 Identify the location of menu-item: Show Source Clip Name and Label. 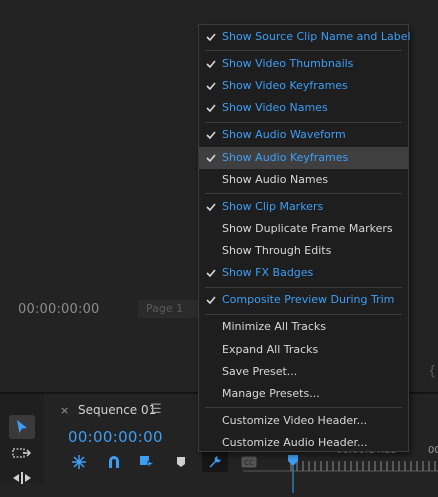
(305, 37).